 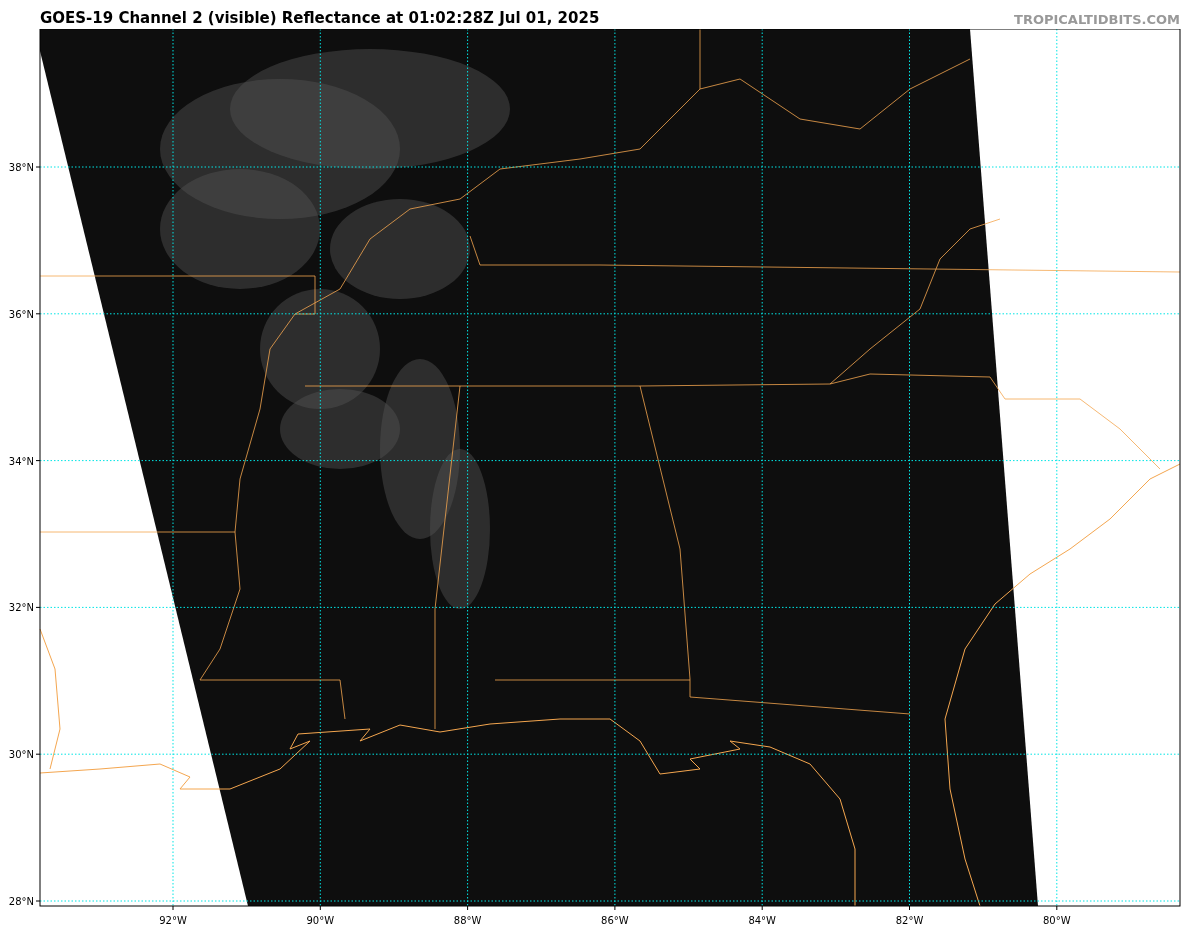 I want to click on longitude-label: 84°W, so click(x=762, y=920).